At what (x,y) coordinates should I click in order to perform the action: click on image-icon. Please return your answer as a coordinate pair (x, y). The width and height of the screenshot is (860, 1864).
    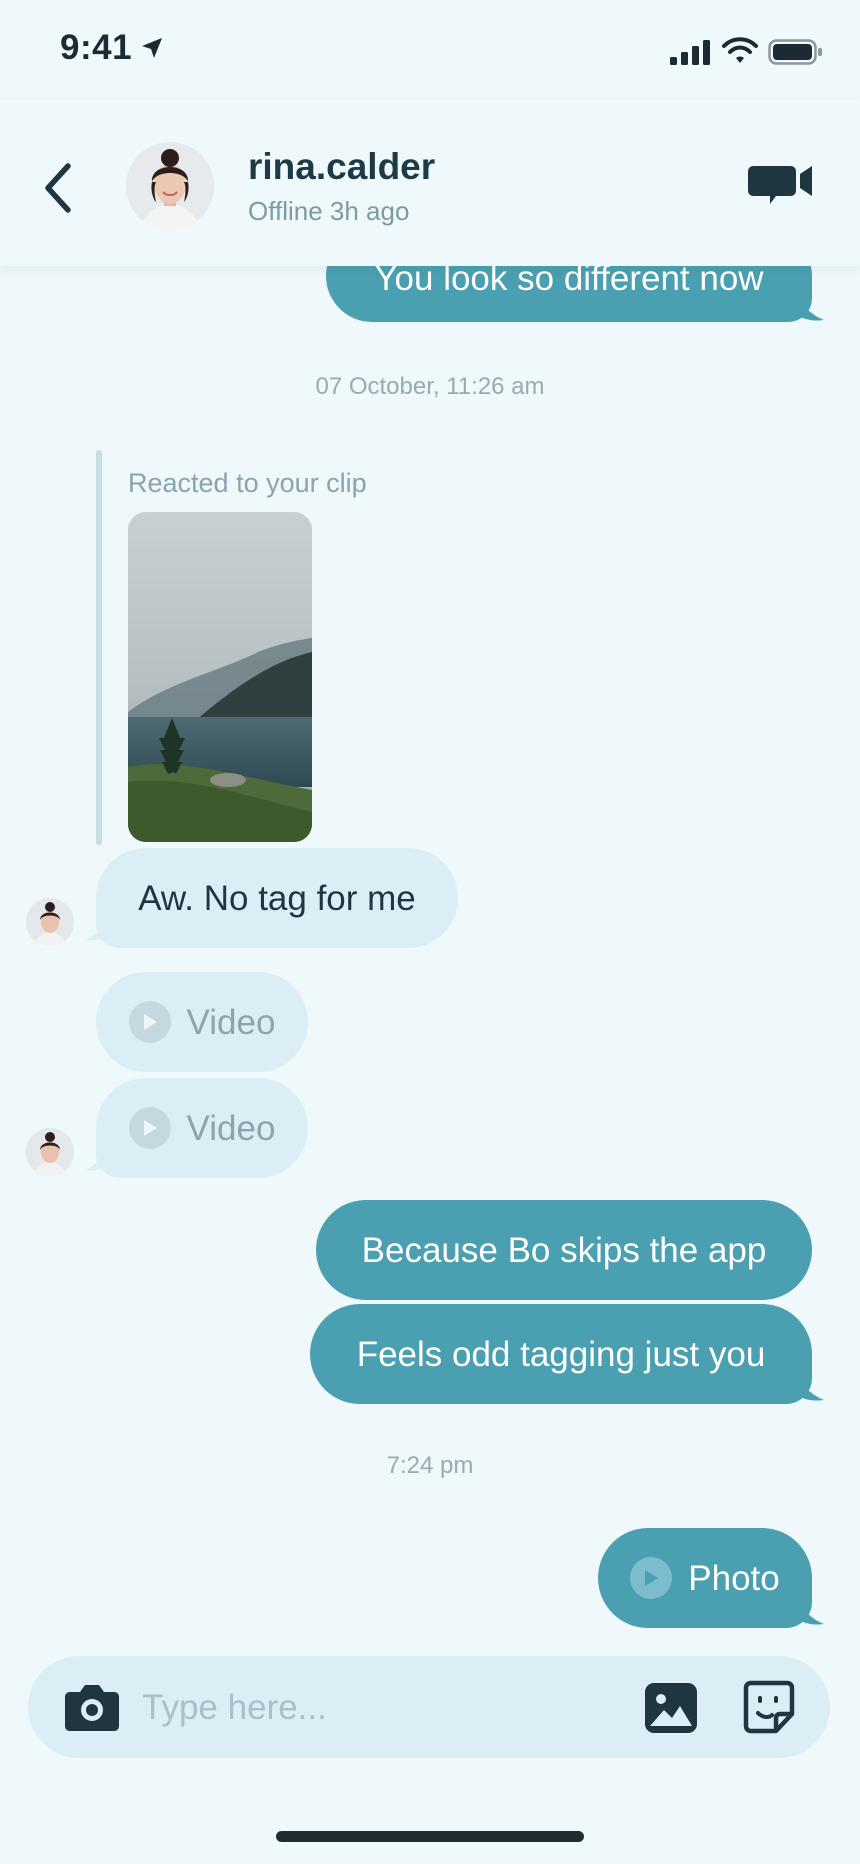
    Looking at the image, I should click on (671, 1708).